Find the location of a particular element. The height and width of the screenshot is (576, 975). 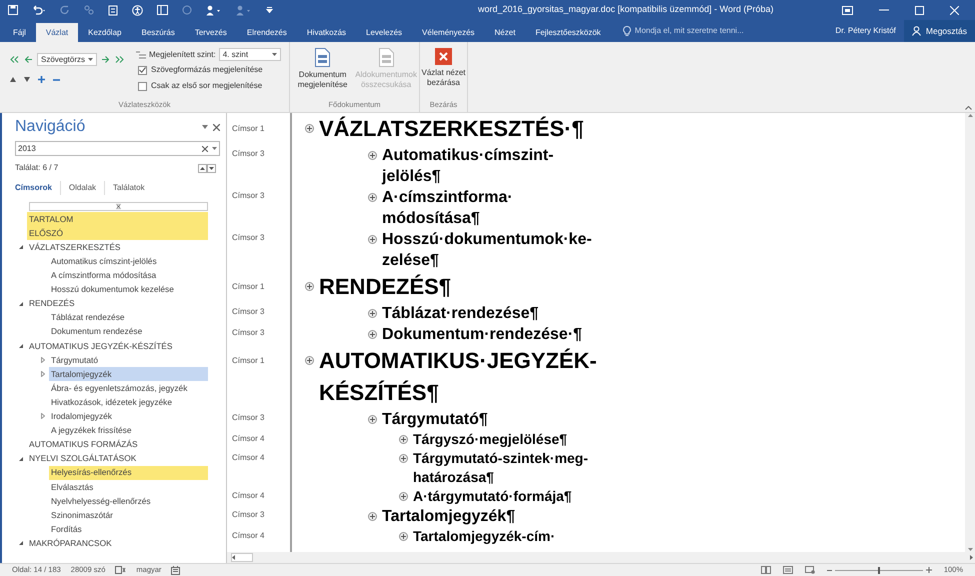

ribbon-tab: Nézet is located at coordinates (505, 32).